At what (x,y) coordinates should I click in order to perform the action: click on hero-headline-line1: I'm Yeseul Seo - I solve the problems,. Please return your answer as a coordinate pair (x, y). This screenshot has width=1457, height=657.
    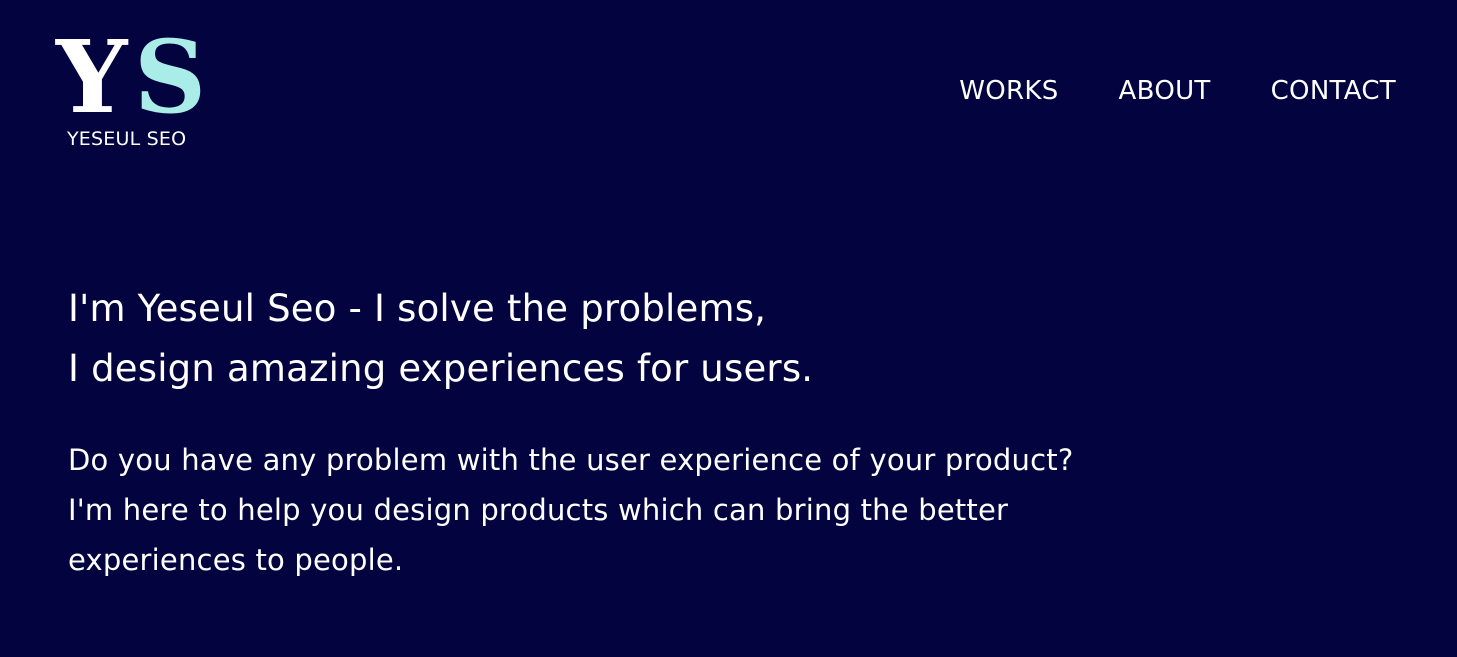
    Looking at the image, I should click on (417, 308).